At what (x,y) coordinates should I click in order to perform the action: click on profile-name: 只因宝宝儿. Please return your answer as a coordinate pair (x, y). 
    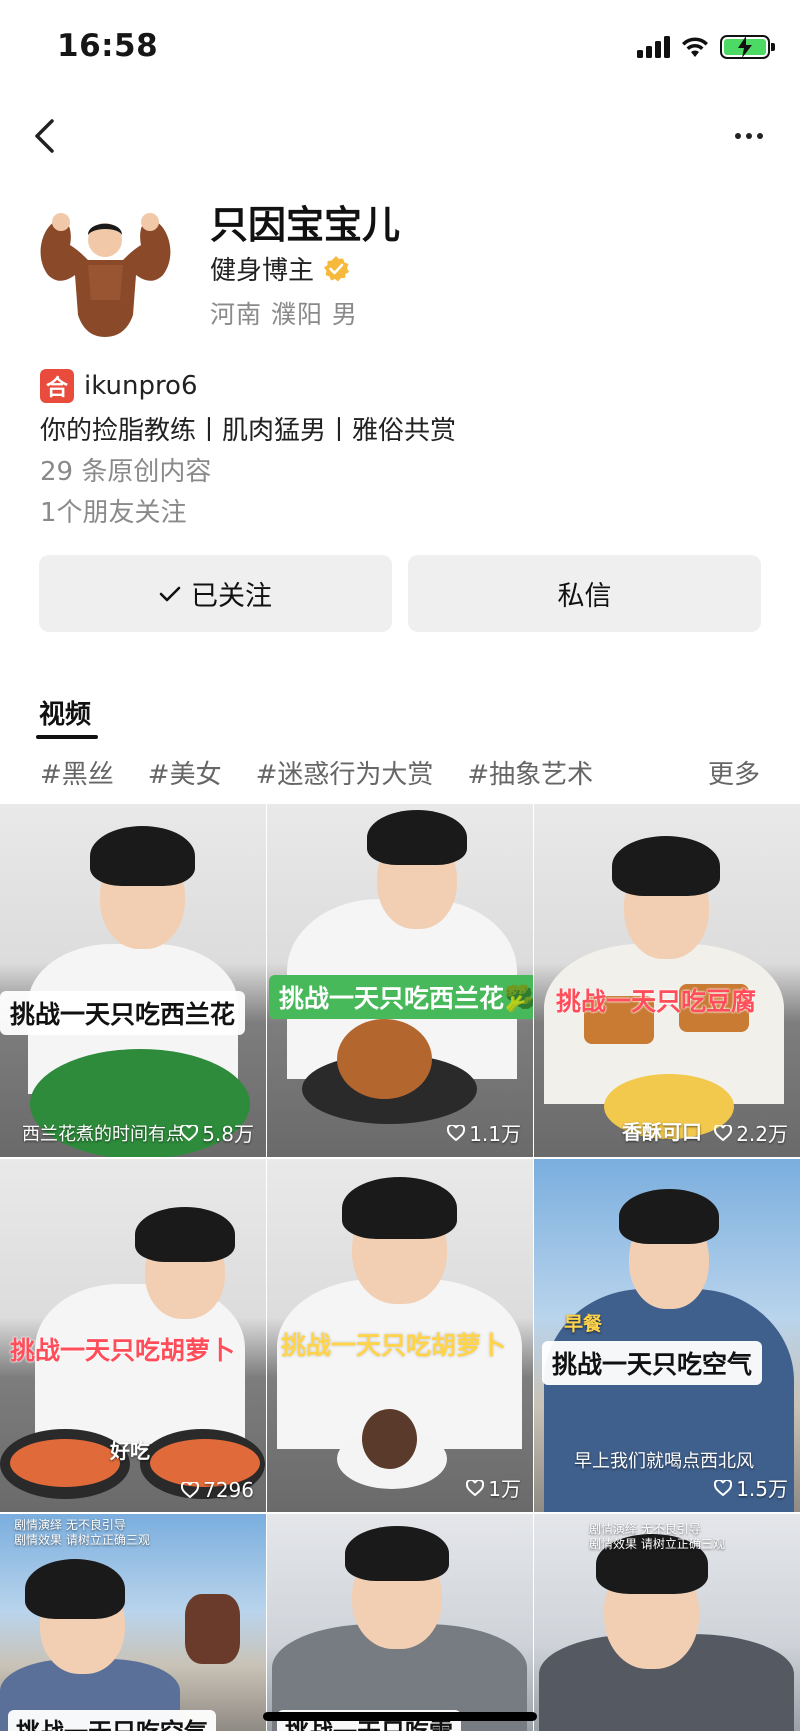
    Looking at the image, I should click on (305, 225).